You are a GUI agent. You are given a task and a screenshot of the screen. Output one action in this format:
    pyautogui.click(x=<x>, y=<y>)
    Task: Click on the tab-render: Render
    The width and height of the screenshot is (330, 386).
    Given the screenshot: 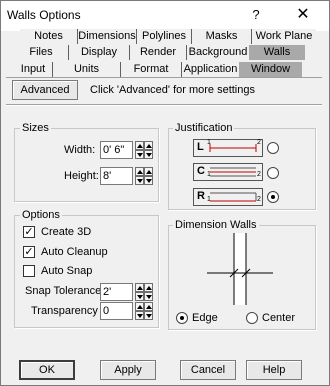 What is the action you would take?
    pyautogui.click(x=158, y=52)
    